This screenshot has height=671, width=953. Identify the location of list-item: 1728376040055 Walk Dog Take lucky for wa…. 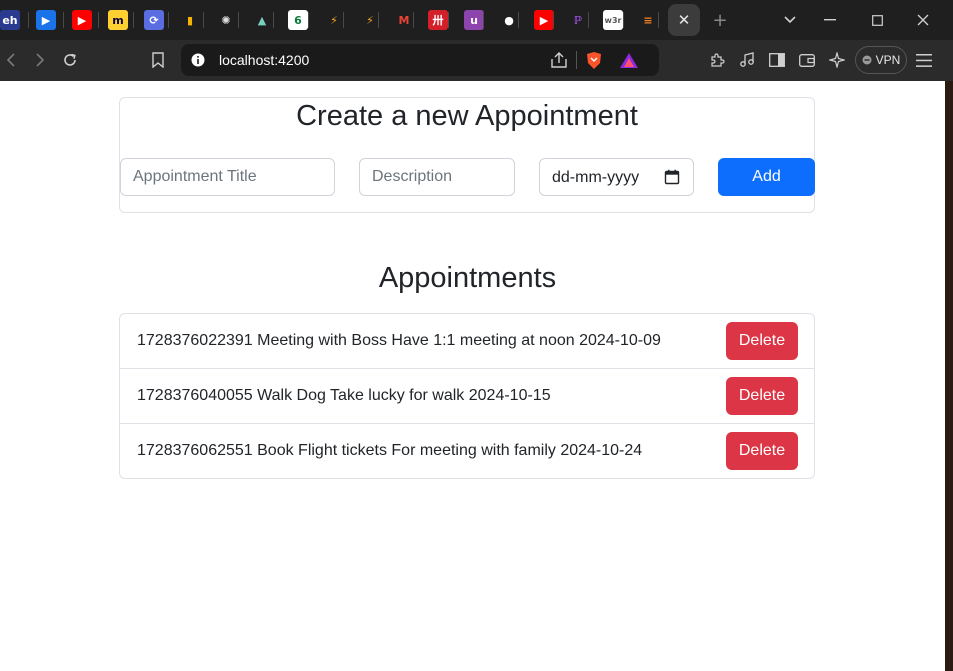
(467, 396).